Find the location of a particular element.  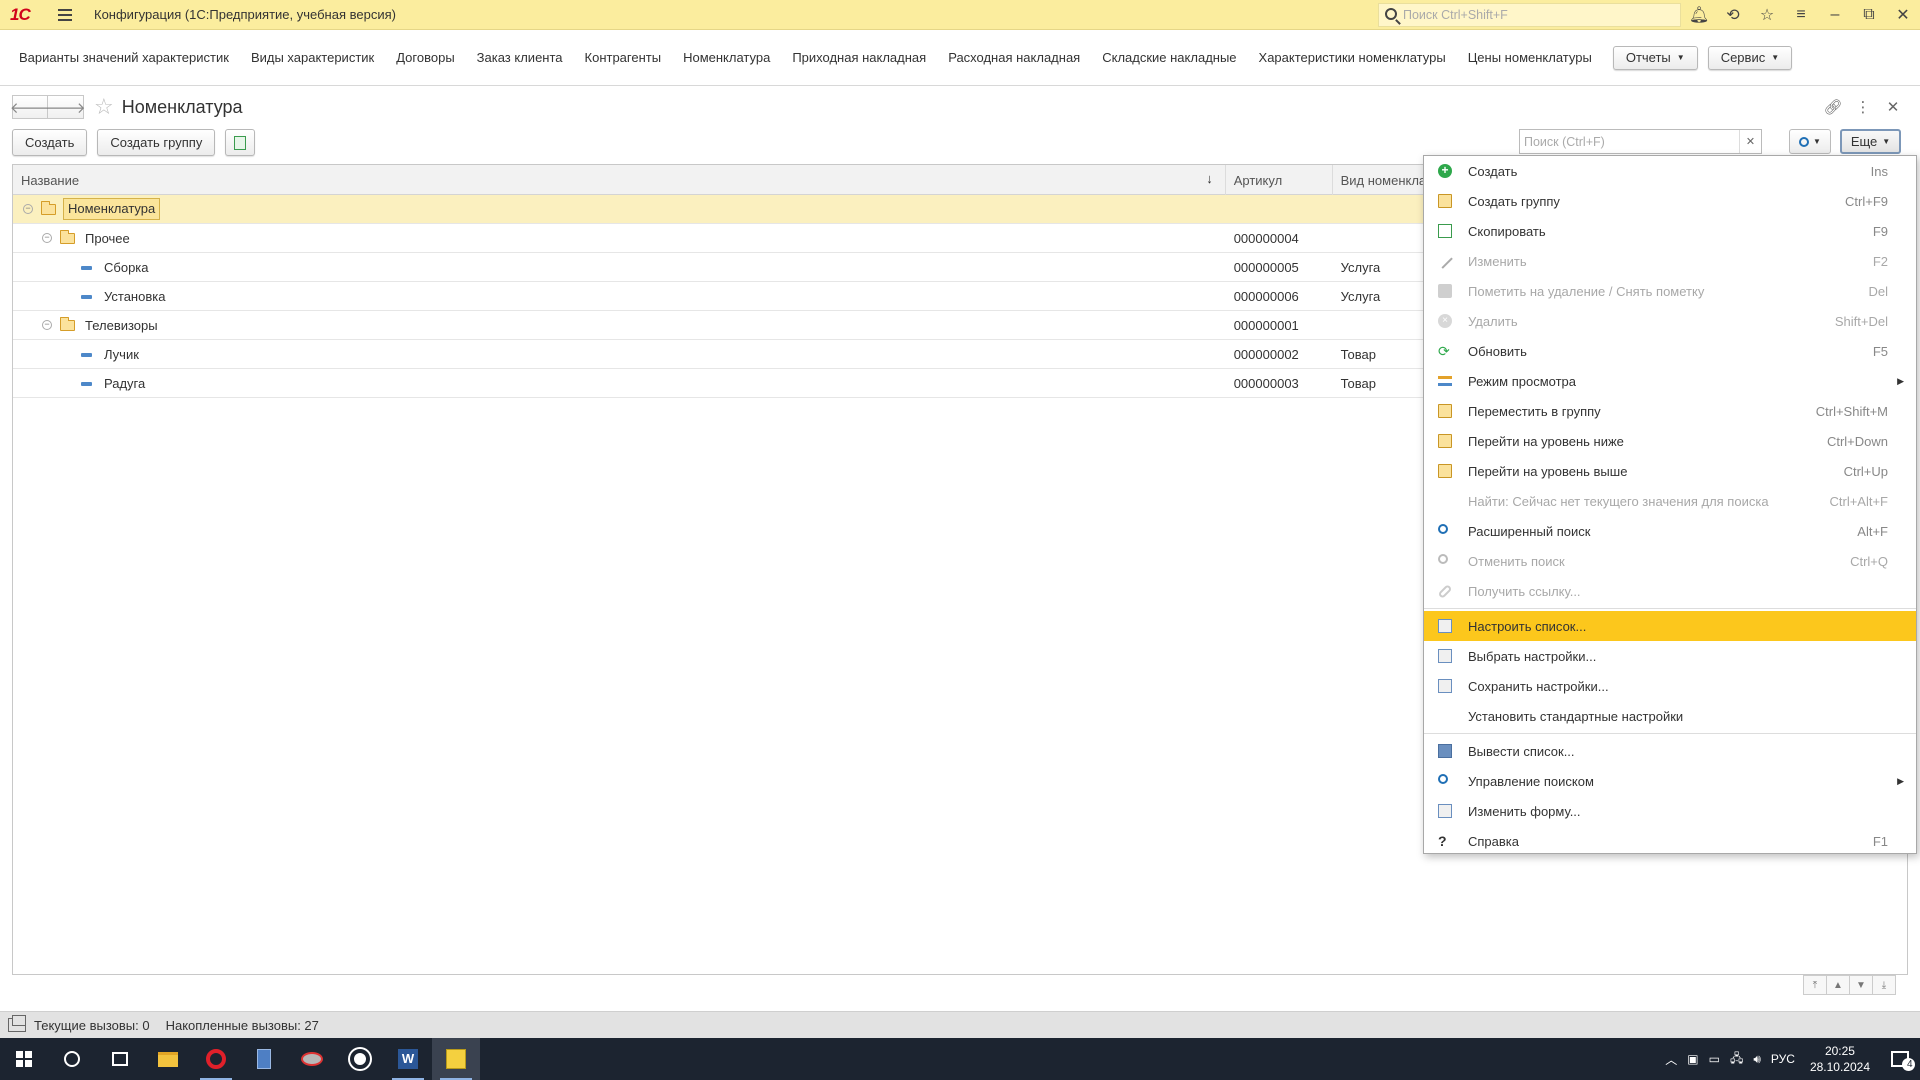

back-button: 🡐 is located at coordinates (30, 107).